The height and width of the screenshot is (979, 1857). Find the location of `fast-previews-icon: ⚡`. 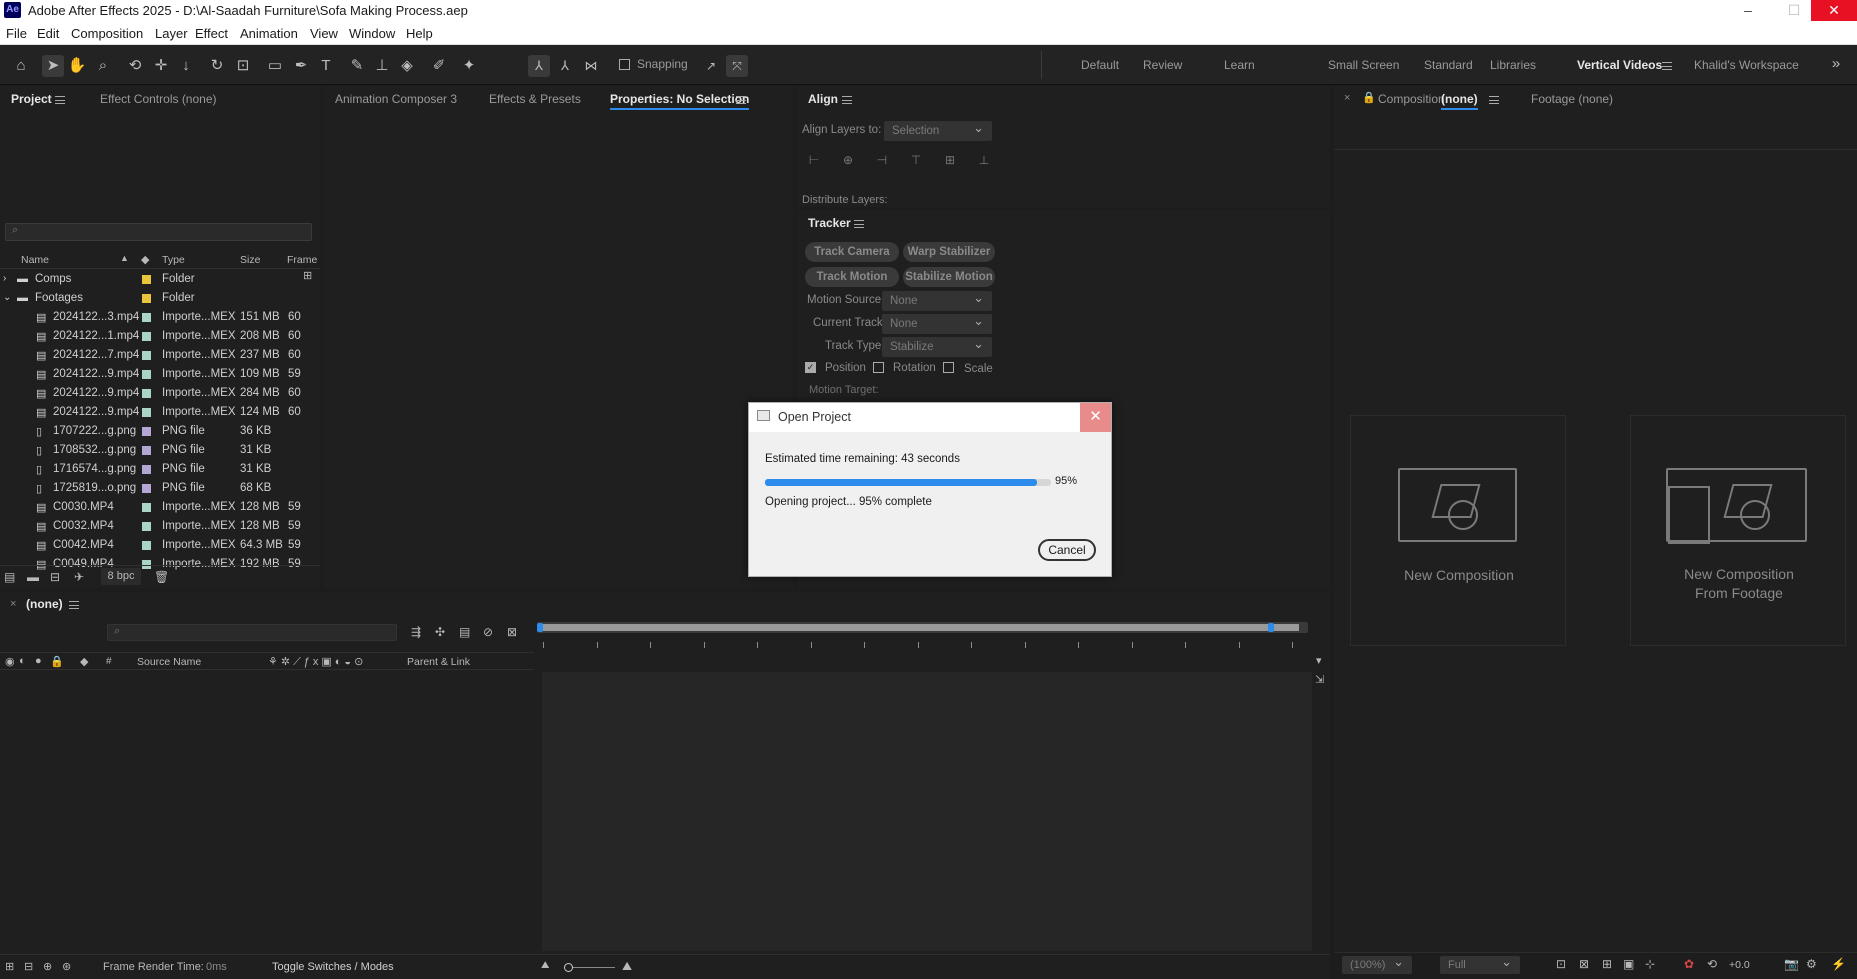

fast-previews-icon: ⚡ is located at coordinates (1838, 964).